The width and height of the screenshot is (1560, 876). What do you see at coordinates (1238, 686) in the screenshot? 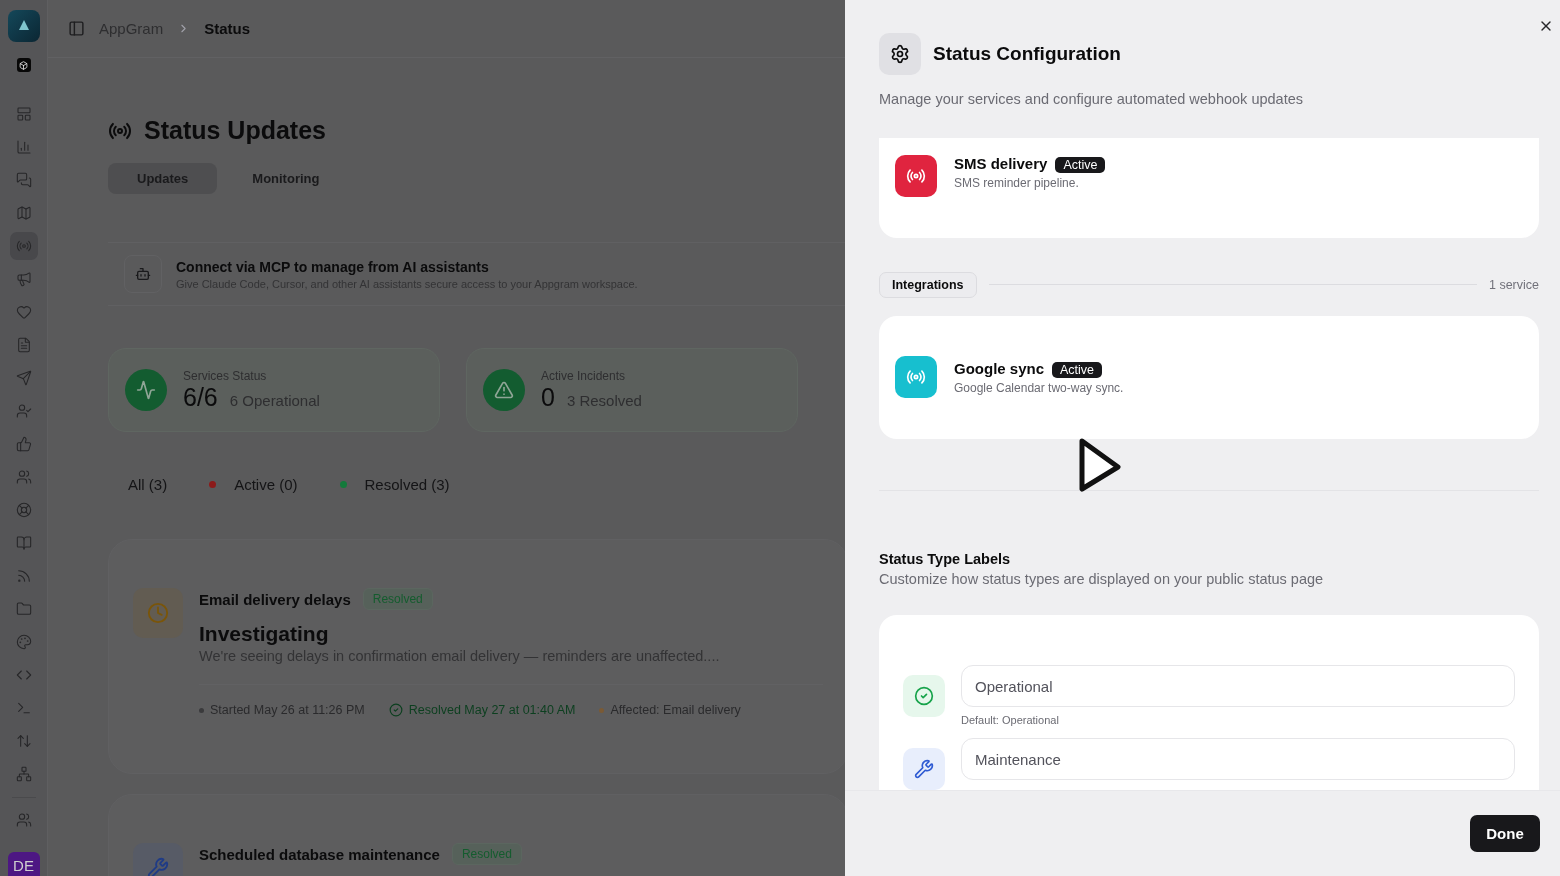
I see `label-input: Operational` at bounding box center [1238, 686].